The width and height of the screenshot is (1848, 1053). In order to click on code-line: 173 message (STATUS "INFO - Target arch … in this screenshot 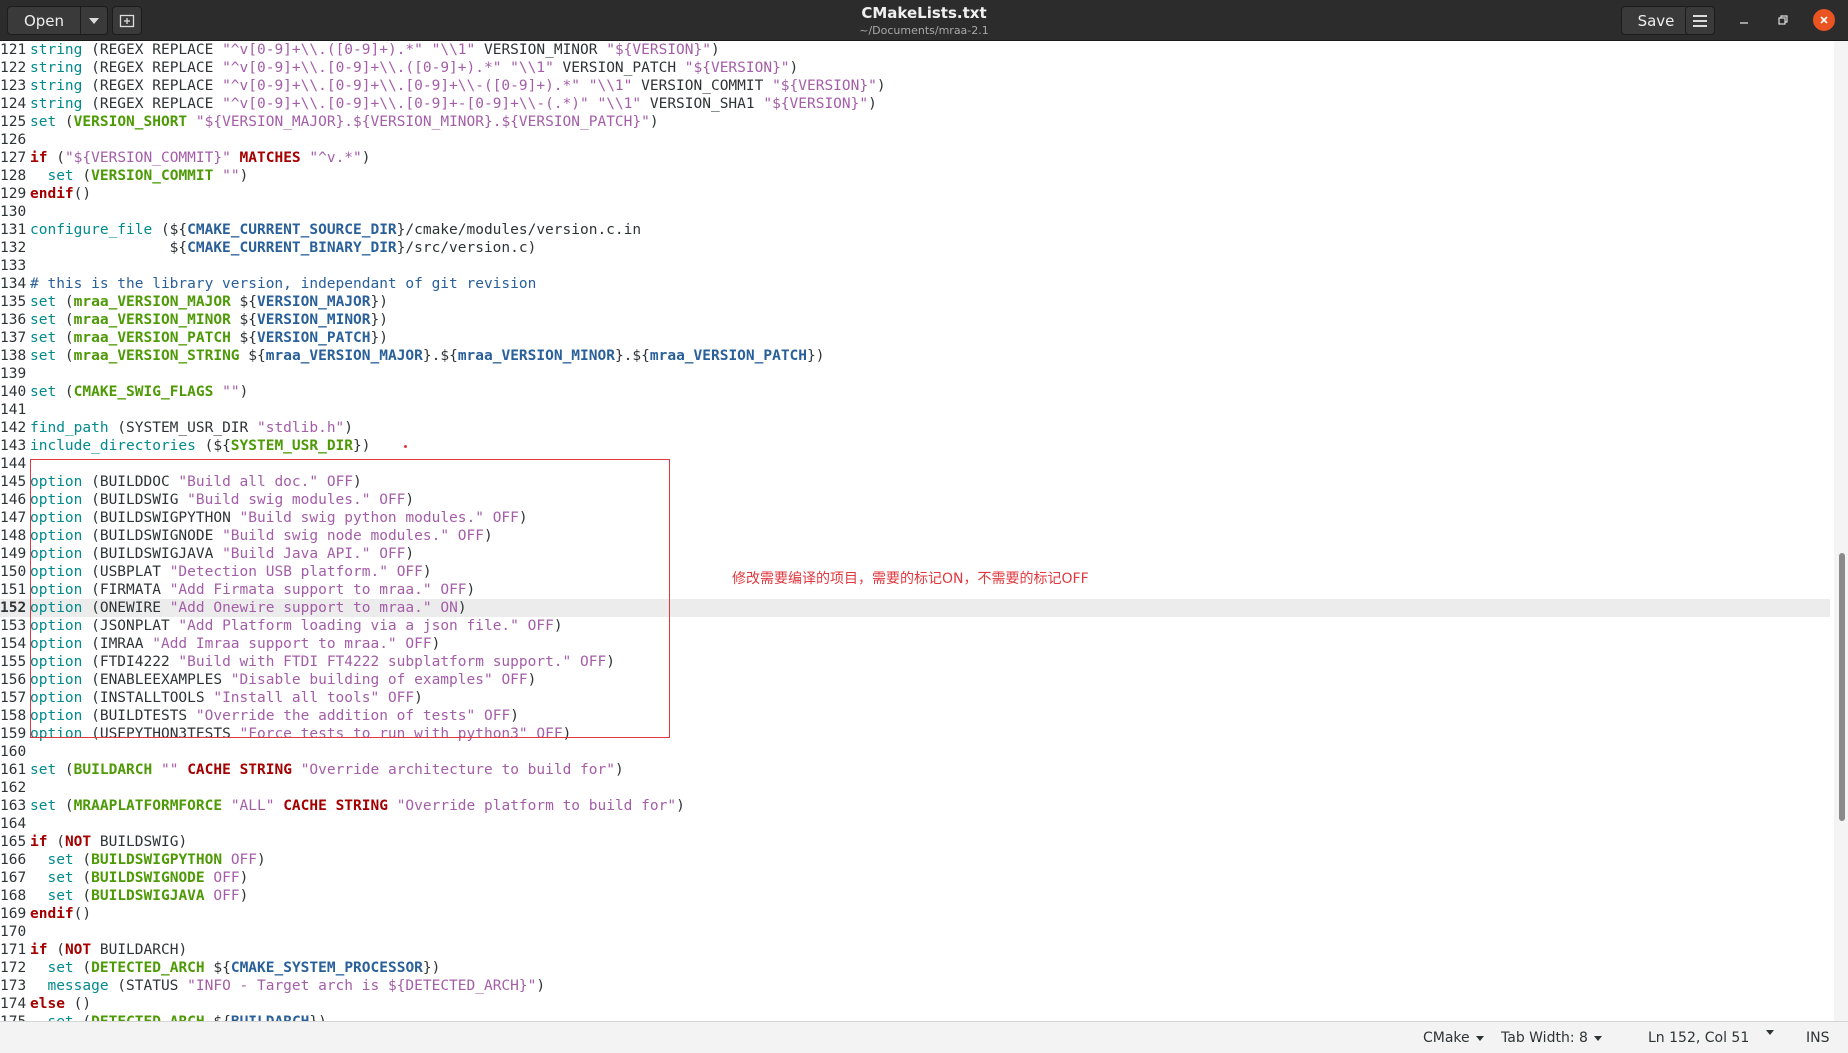, I will do `click(915, 986)`.